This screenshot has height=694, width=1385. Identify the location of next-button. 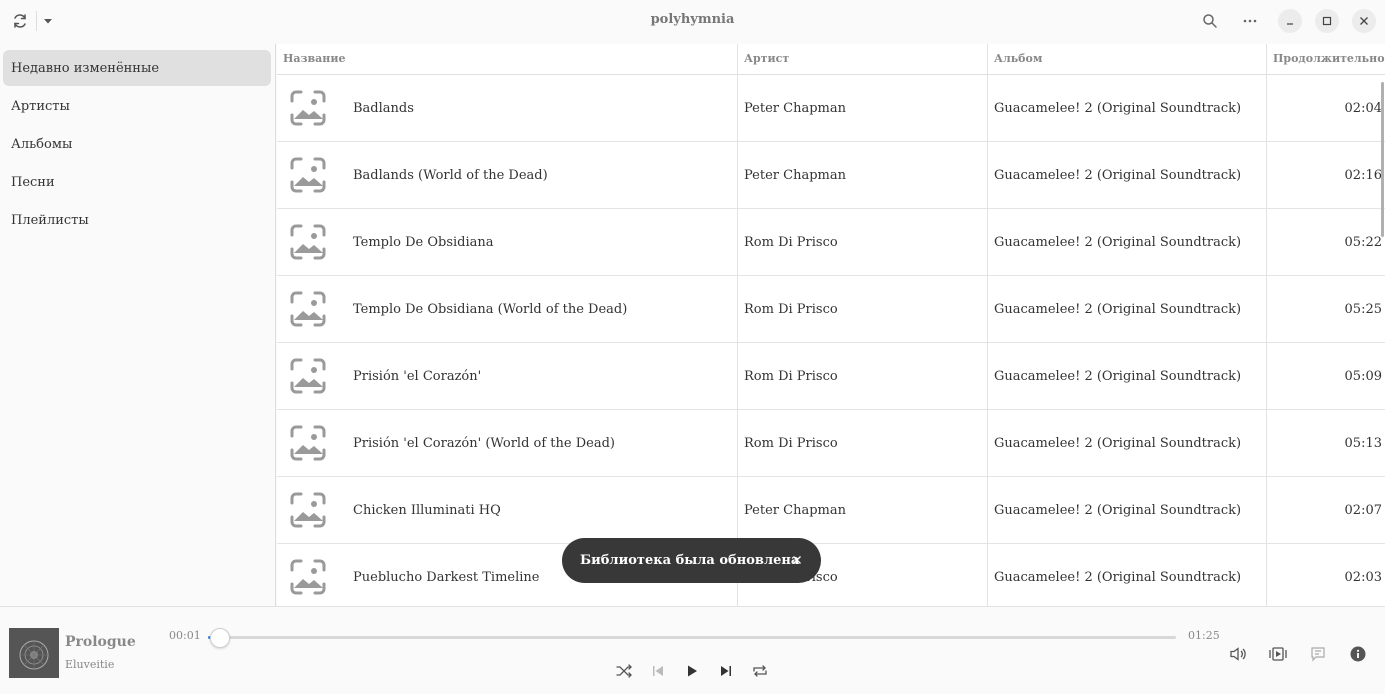
(726, 671).